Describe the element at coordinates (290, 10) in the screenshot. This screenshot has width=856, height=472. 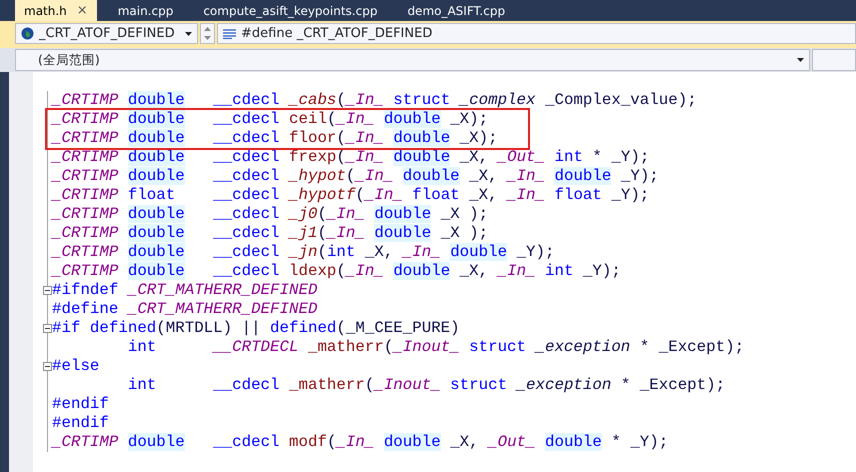
I see `file-tab: compute_asift_keypoints.cpp` at that location.